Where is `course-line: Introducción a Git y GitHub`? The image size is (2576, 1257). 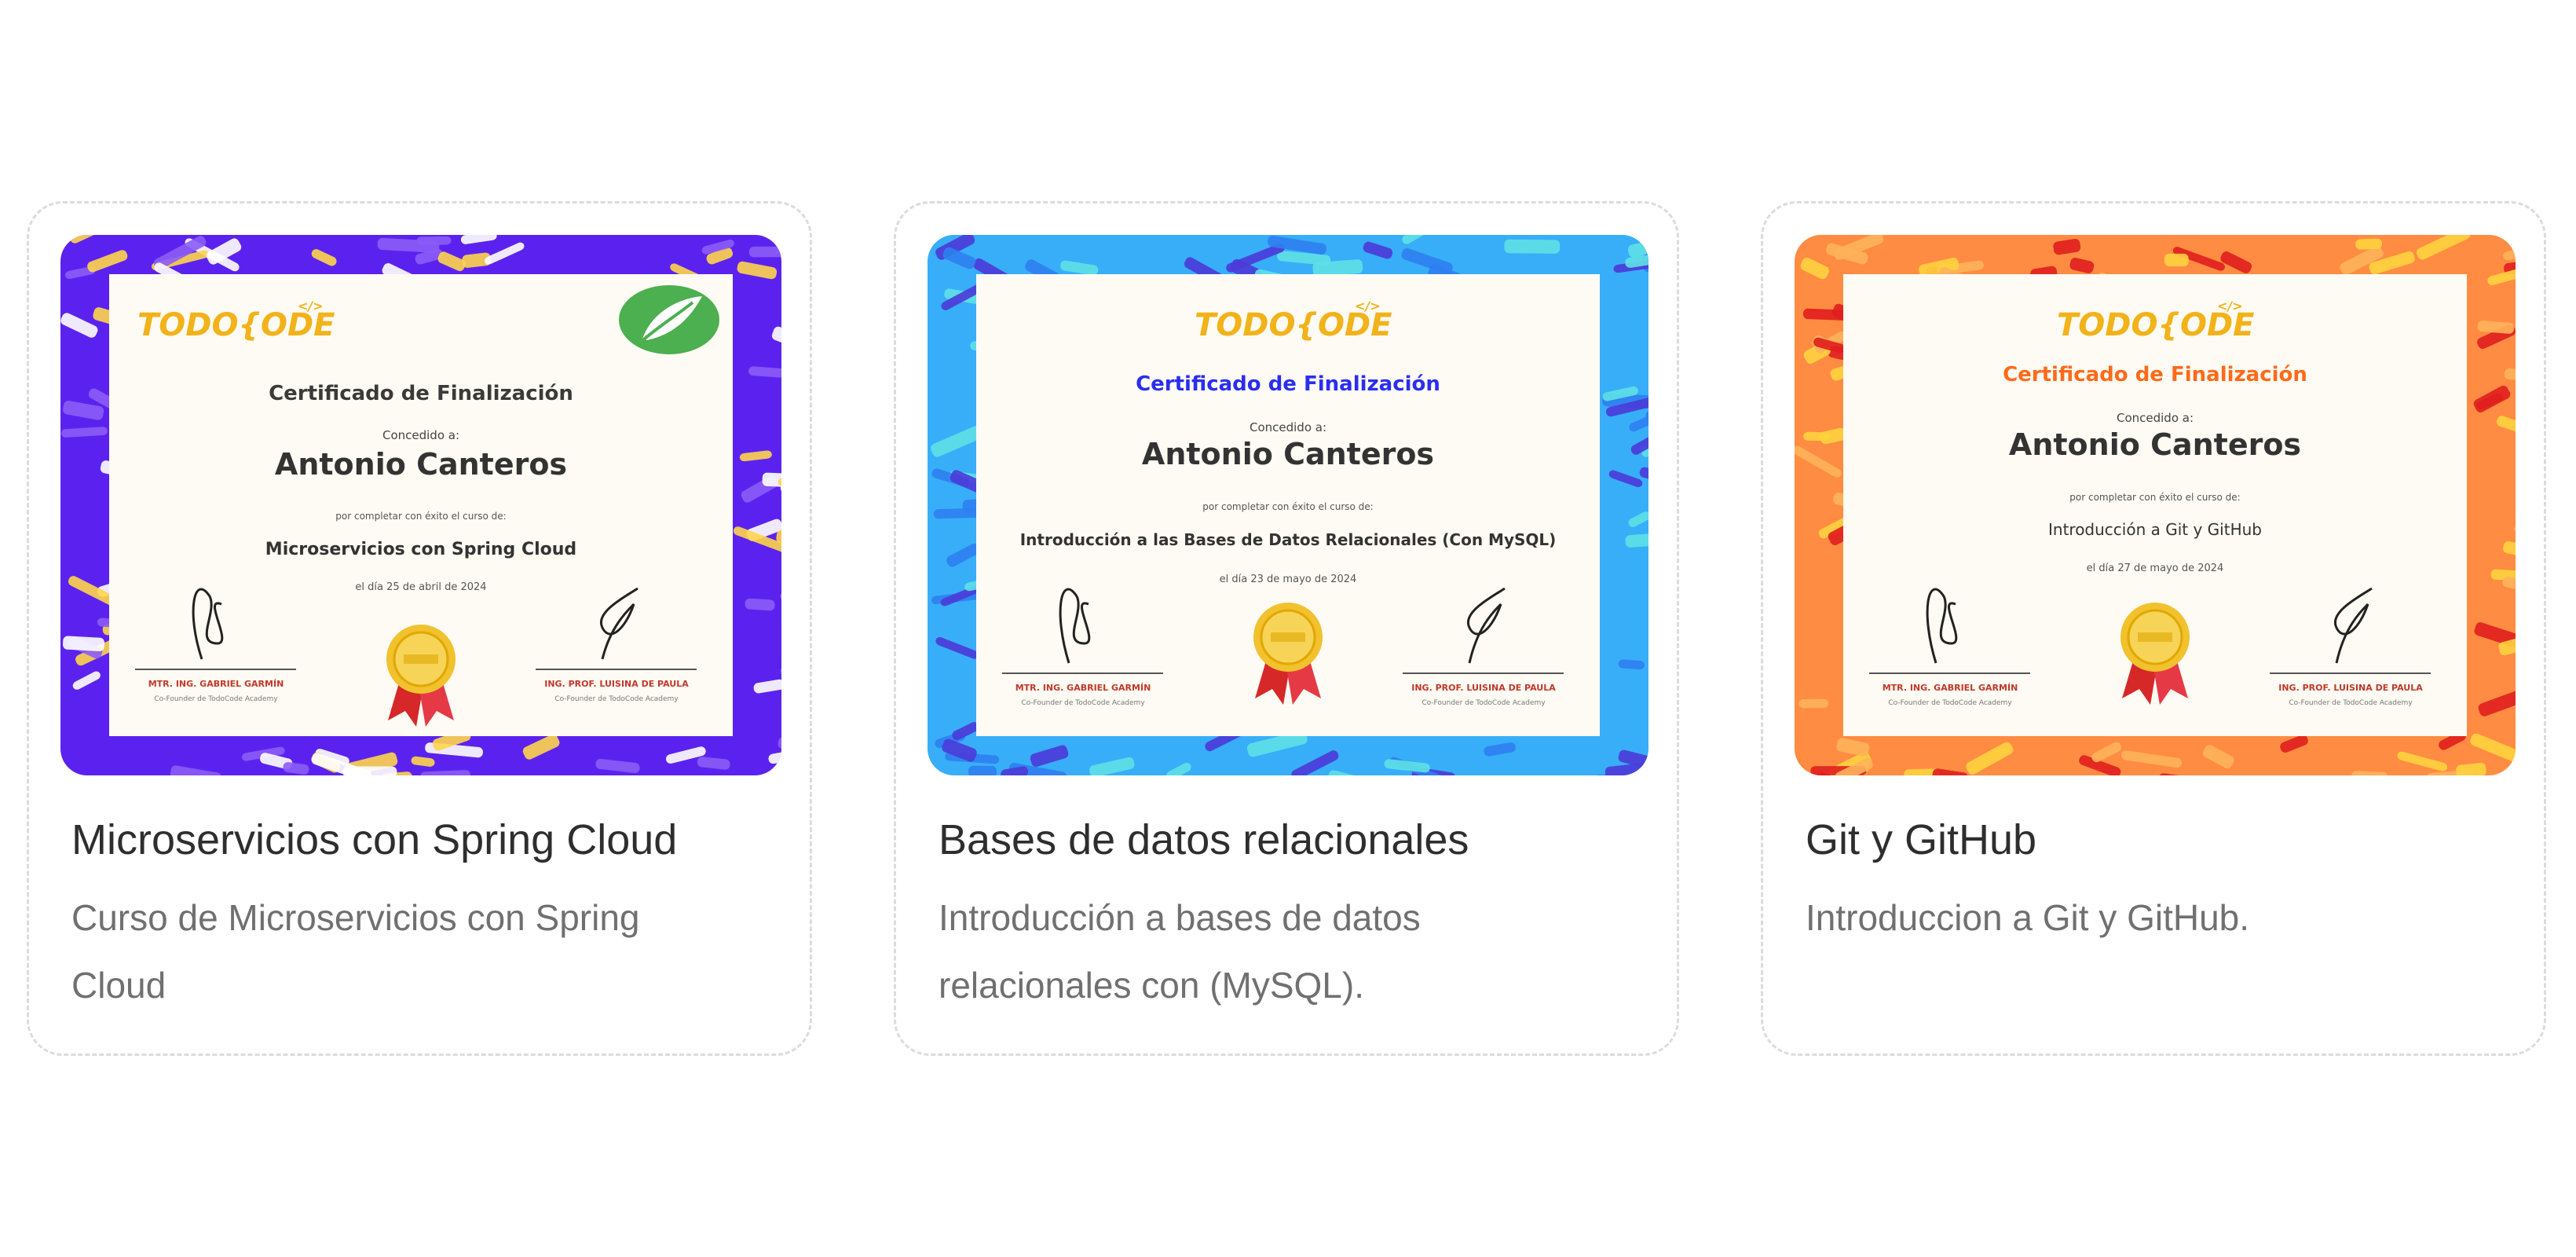
course-line: Introducción a Git y GitHub is located at coordinates (2155, 529).